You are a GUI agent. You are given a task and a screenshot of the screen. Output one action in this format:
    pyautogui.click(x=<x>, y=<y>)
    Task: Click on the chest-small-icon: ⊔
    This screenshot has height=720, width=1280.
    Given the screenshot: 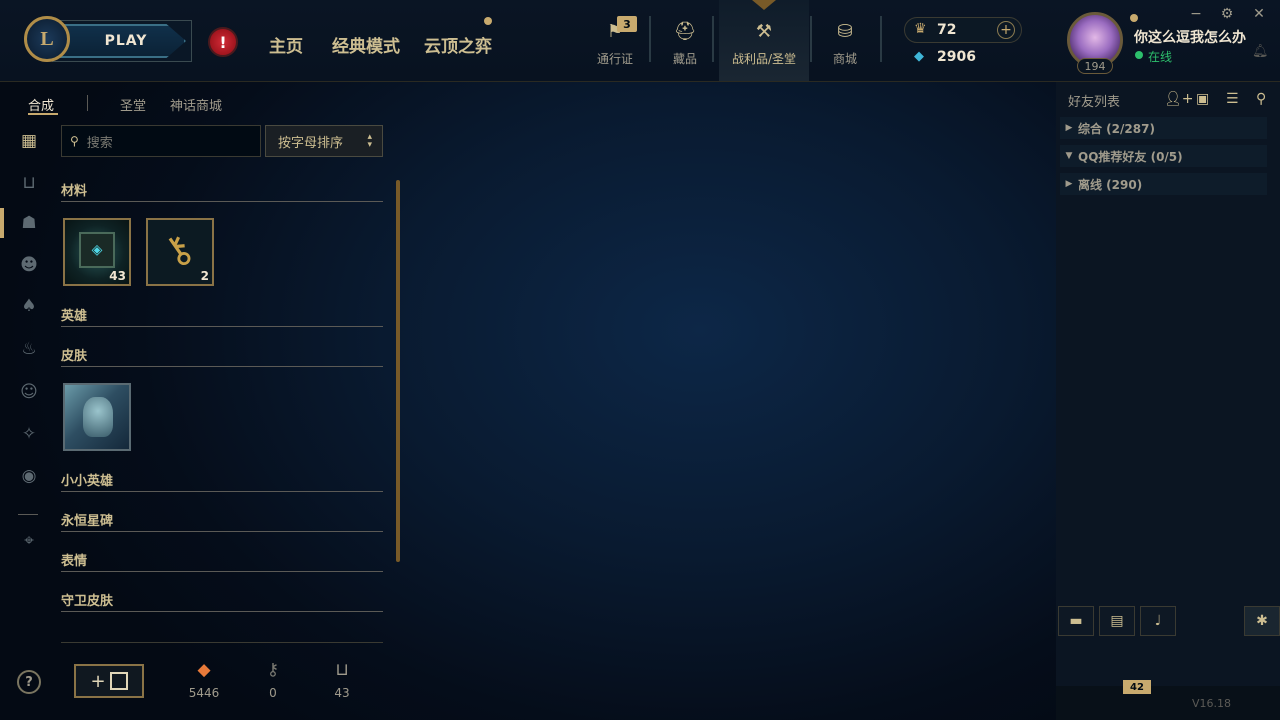 What is the action you would take?
    pyautogui.click(x=342, y=670)
    